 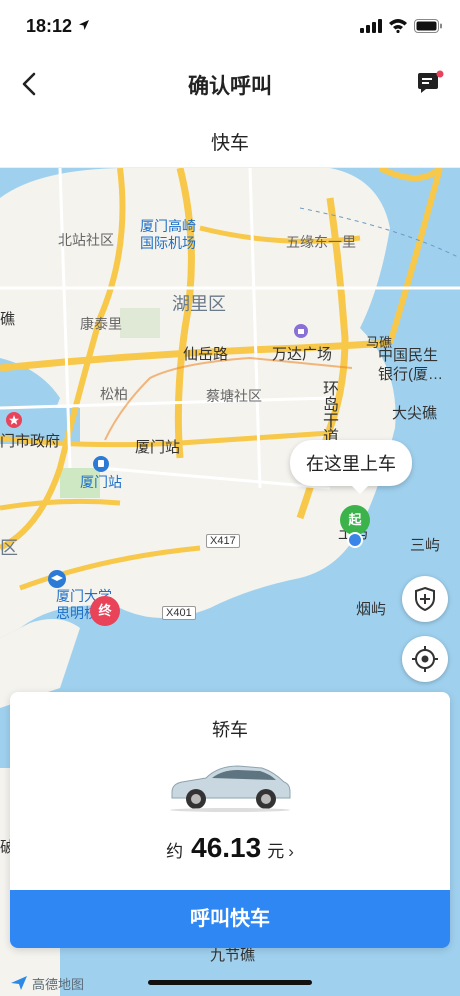 What do you see at coordinates (430, 84) in the screenshot?
I see `message-icon` at bounding box center [430, 84].